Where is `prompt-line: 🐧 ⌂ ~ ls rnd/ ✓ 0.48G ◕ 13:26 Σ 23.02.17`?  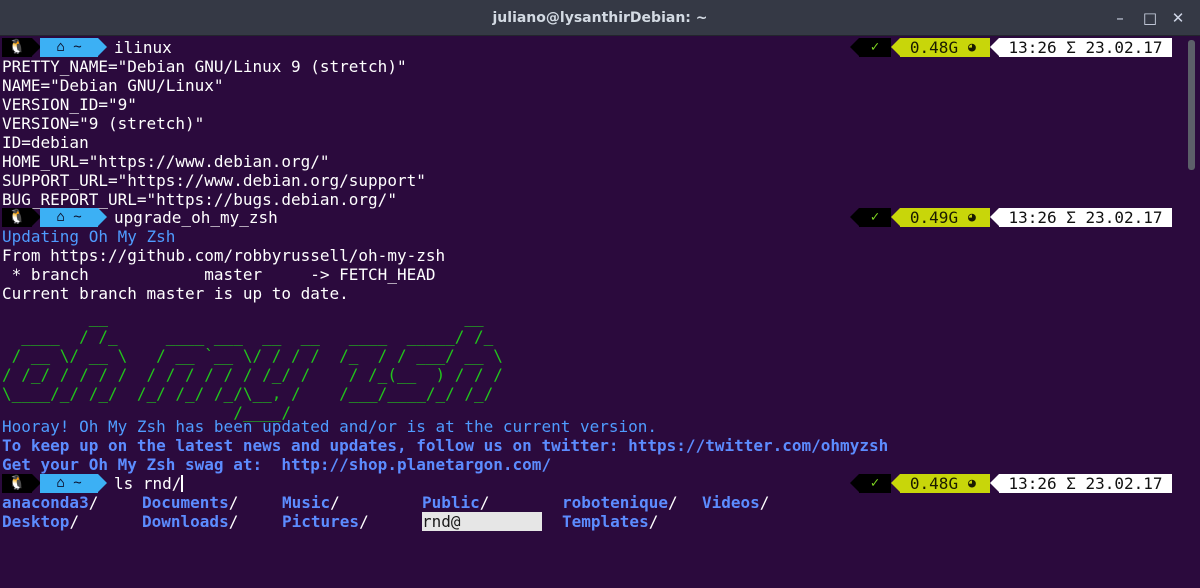 prompt-line: 🐧 ⌂ ~ ls rnd/ ✓ 0.48G ◕ 13:26 Σ 23.02.17 is located at coordinates (592, 483).